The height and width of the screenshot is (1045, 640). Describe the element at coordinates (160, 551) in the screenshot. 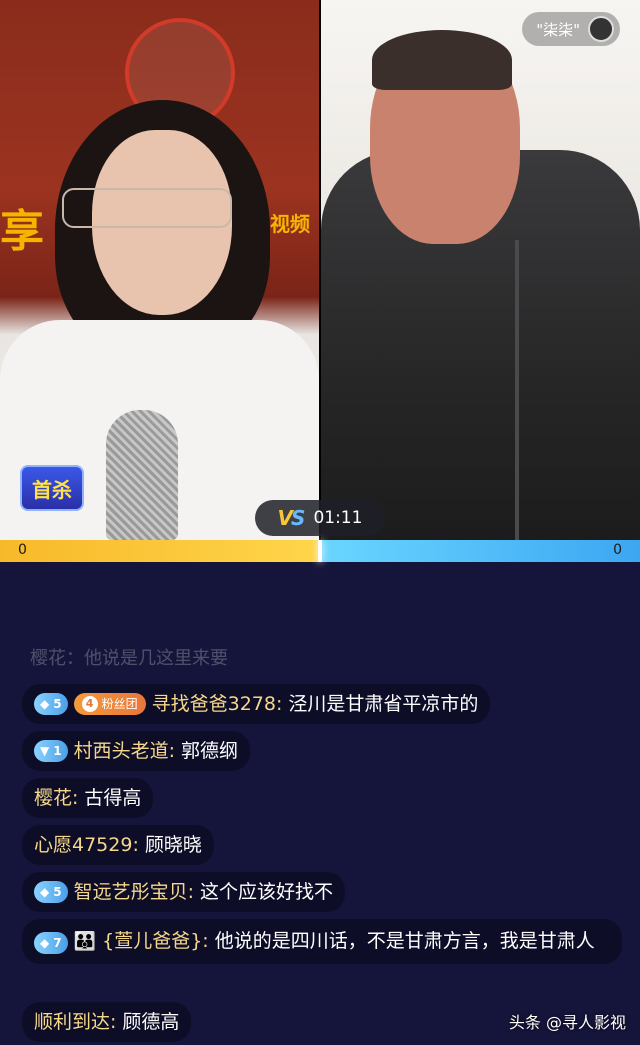

I see `pk-left-side: 0` at that location.